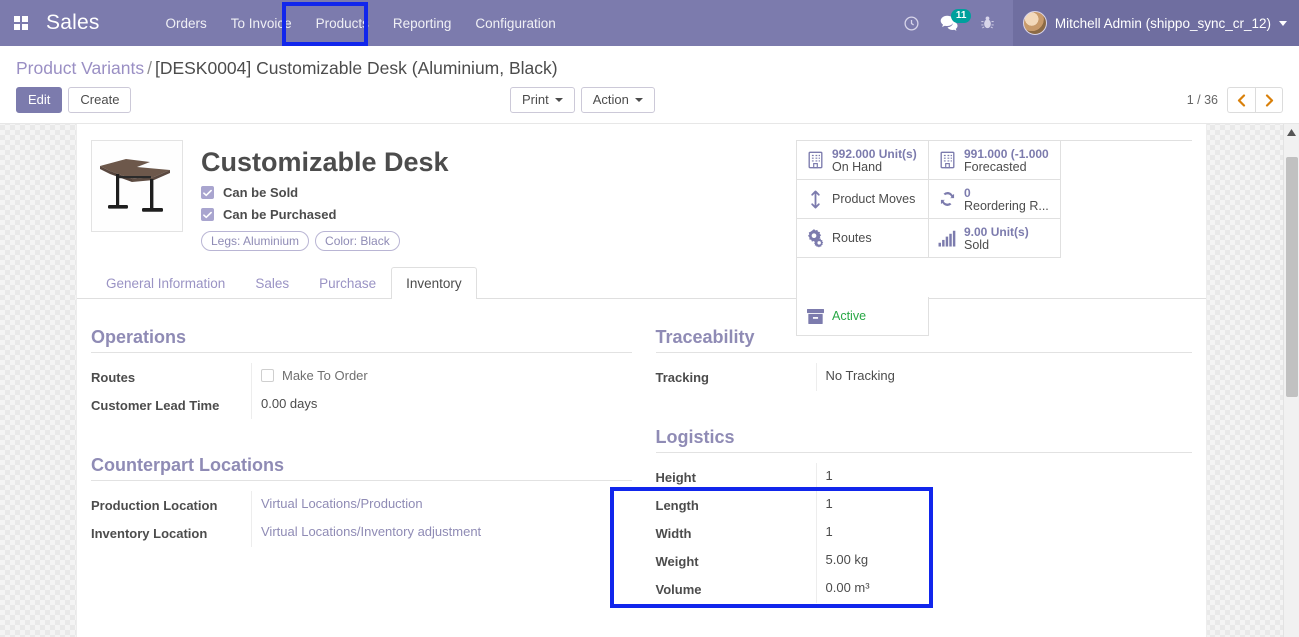  I want to click on production-location-value: Virtual Locations/Production, so click(441, 505).